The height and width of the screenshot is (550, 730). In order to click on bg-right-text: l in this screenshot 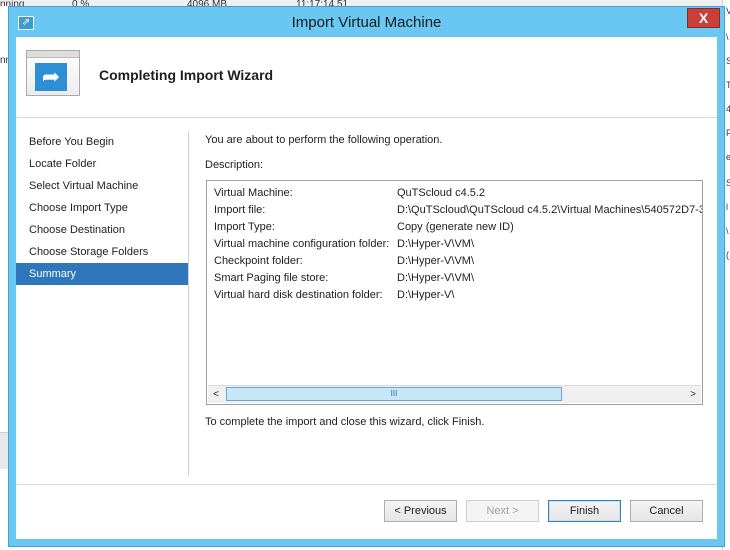, I will do `click(727, 207)`.